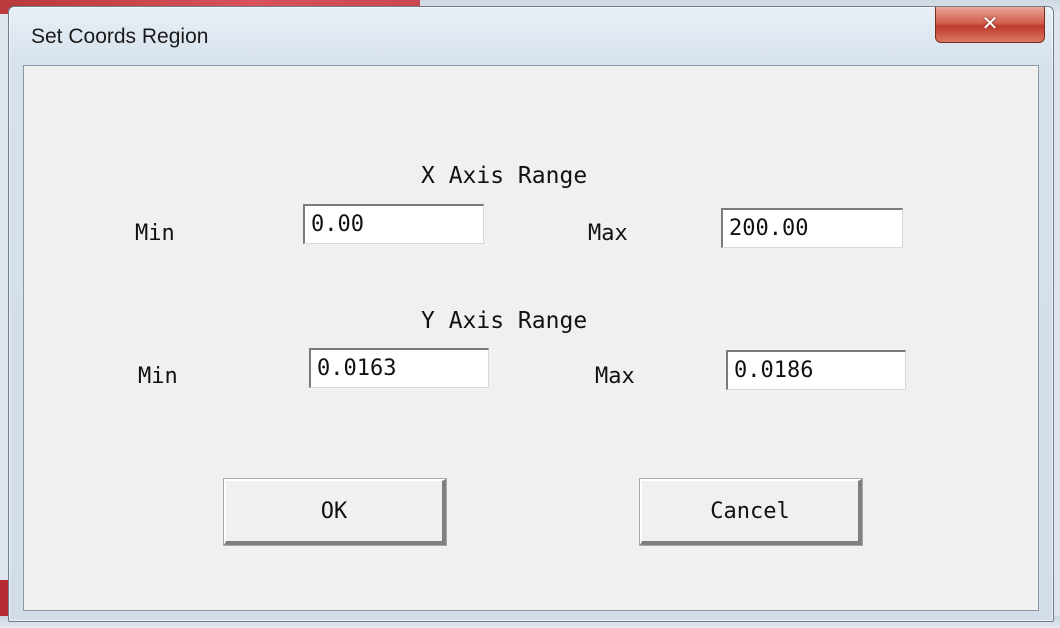 The image size is (1060, 628). Describe the element at coordinates (399, 368) in the screenshot. I see `y-min-input` at that location.